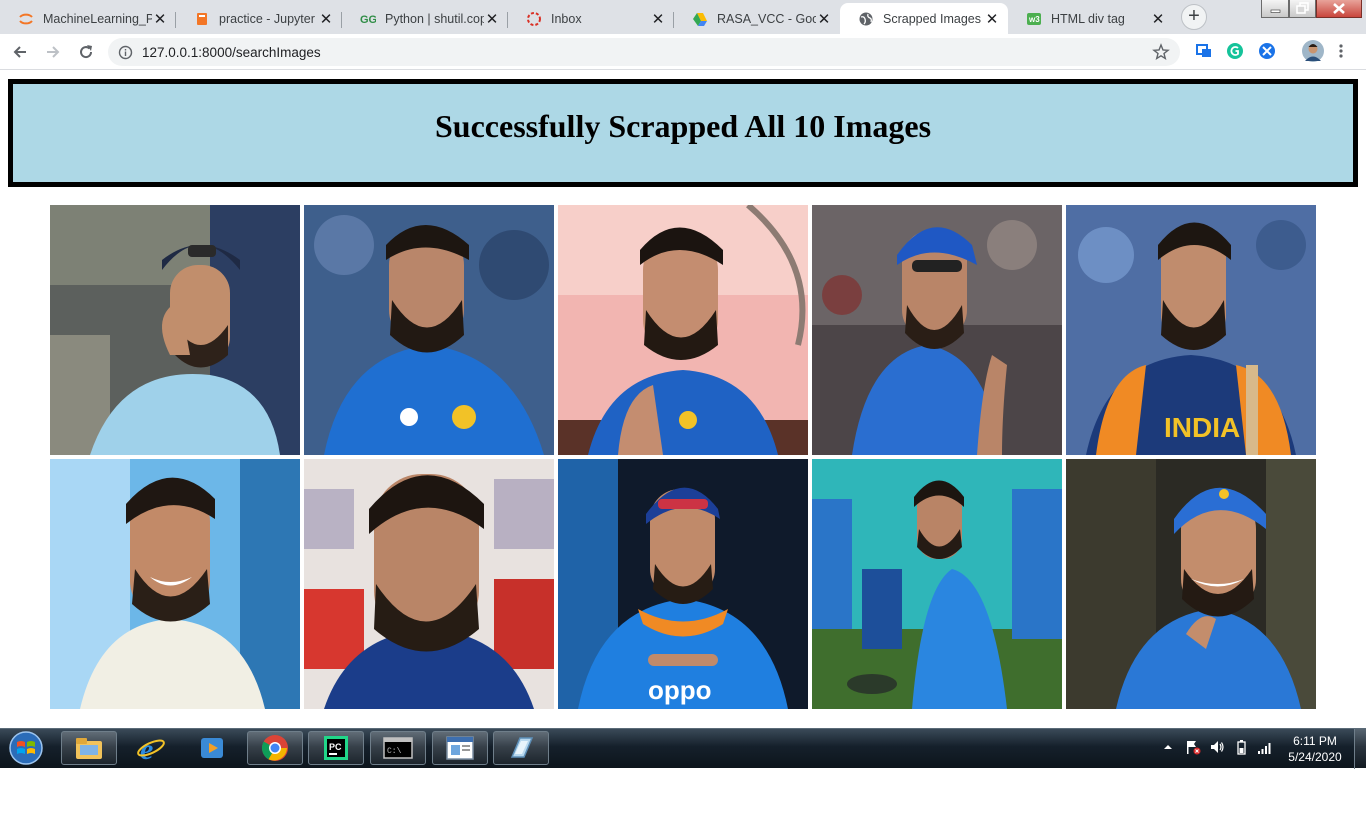  What do you see at coordinates (1191, 330) in the screenshot?
I see `scraped-image-5: INDIA` at bounding box center [1191, 330].